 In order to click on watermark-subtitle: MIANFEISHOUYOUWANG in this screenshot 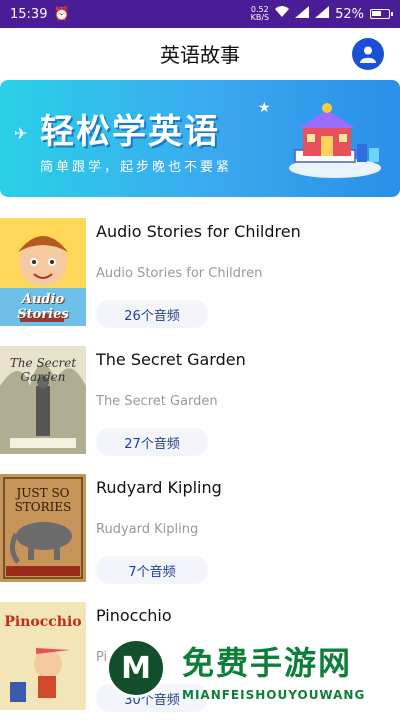, I will do `click(274, 695)`.